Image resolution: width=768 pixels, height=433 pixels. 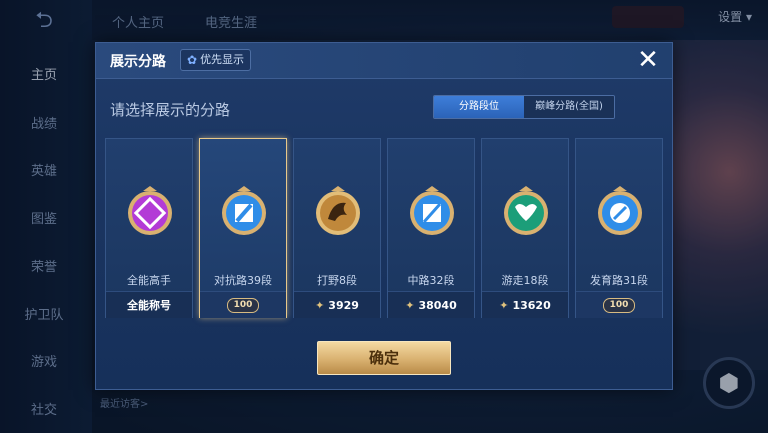 I want to click on staff-icon, so click(x=432, y=210).